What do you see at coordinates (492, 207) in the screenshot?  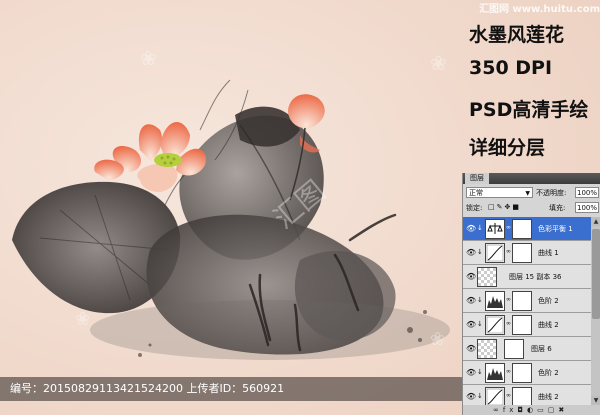 I see `lock-transparent-icon: □` at bounding box center [492, 207].